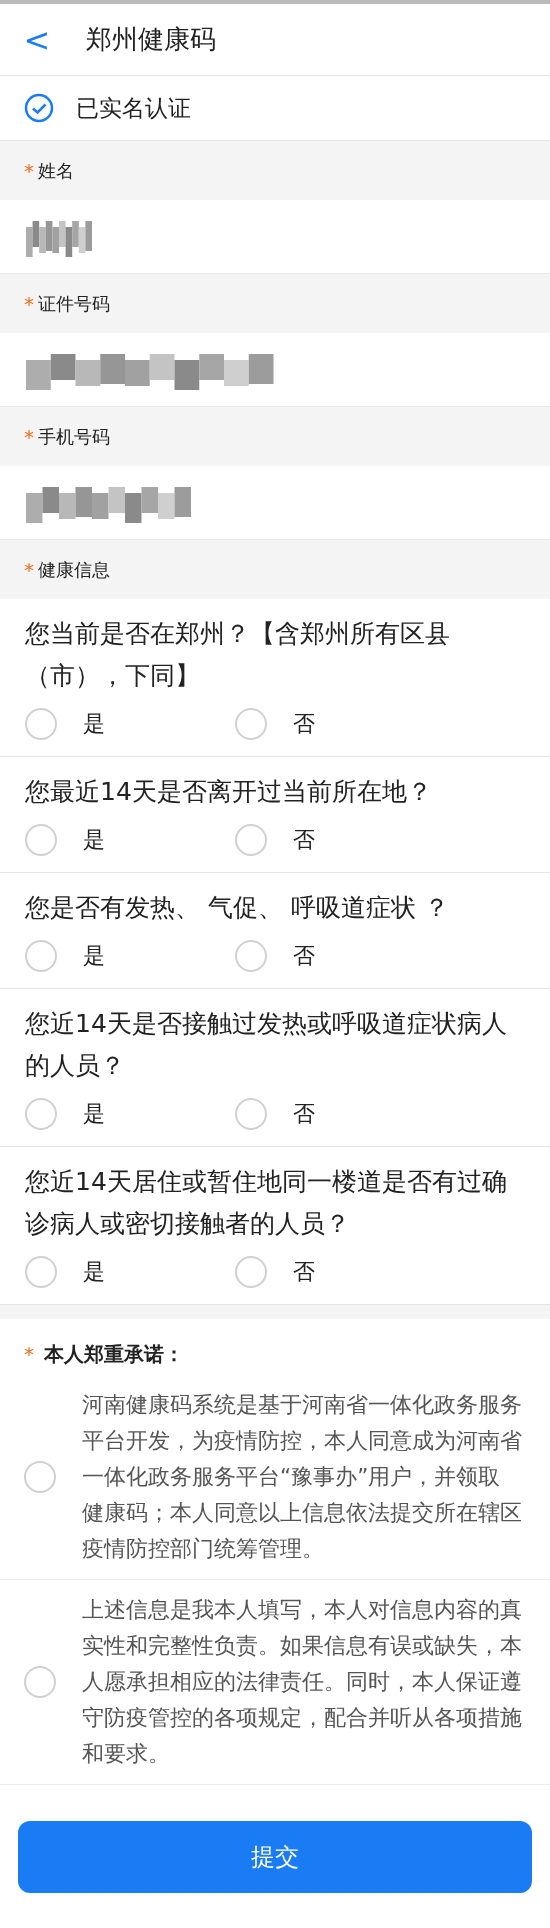 This screenshot has height=1928, width=550. Describe the element at coordinates (74, 437) in the screenshot. I see `field-label: 手机号码` at that location.